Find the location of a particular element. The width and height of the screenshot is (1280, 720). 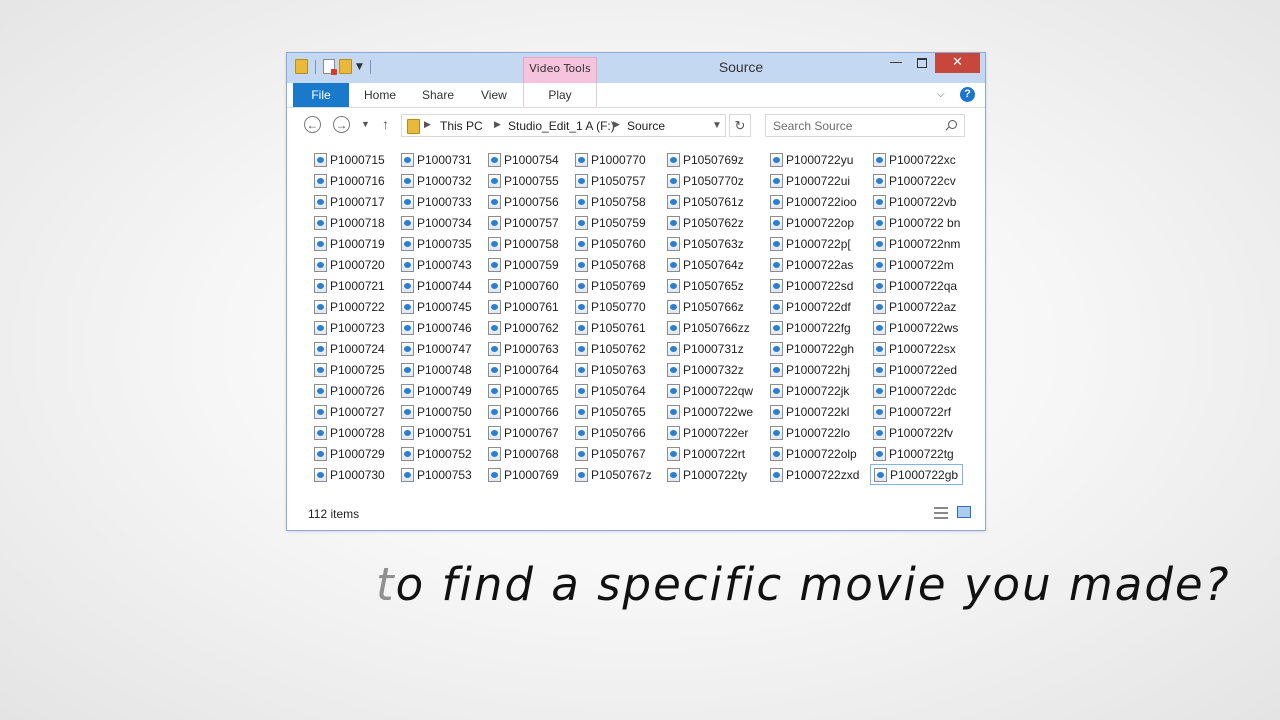

up-button: ↑ is located at coordinates (385, 124).